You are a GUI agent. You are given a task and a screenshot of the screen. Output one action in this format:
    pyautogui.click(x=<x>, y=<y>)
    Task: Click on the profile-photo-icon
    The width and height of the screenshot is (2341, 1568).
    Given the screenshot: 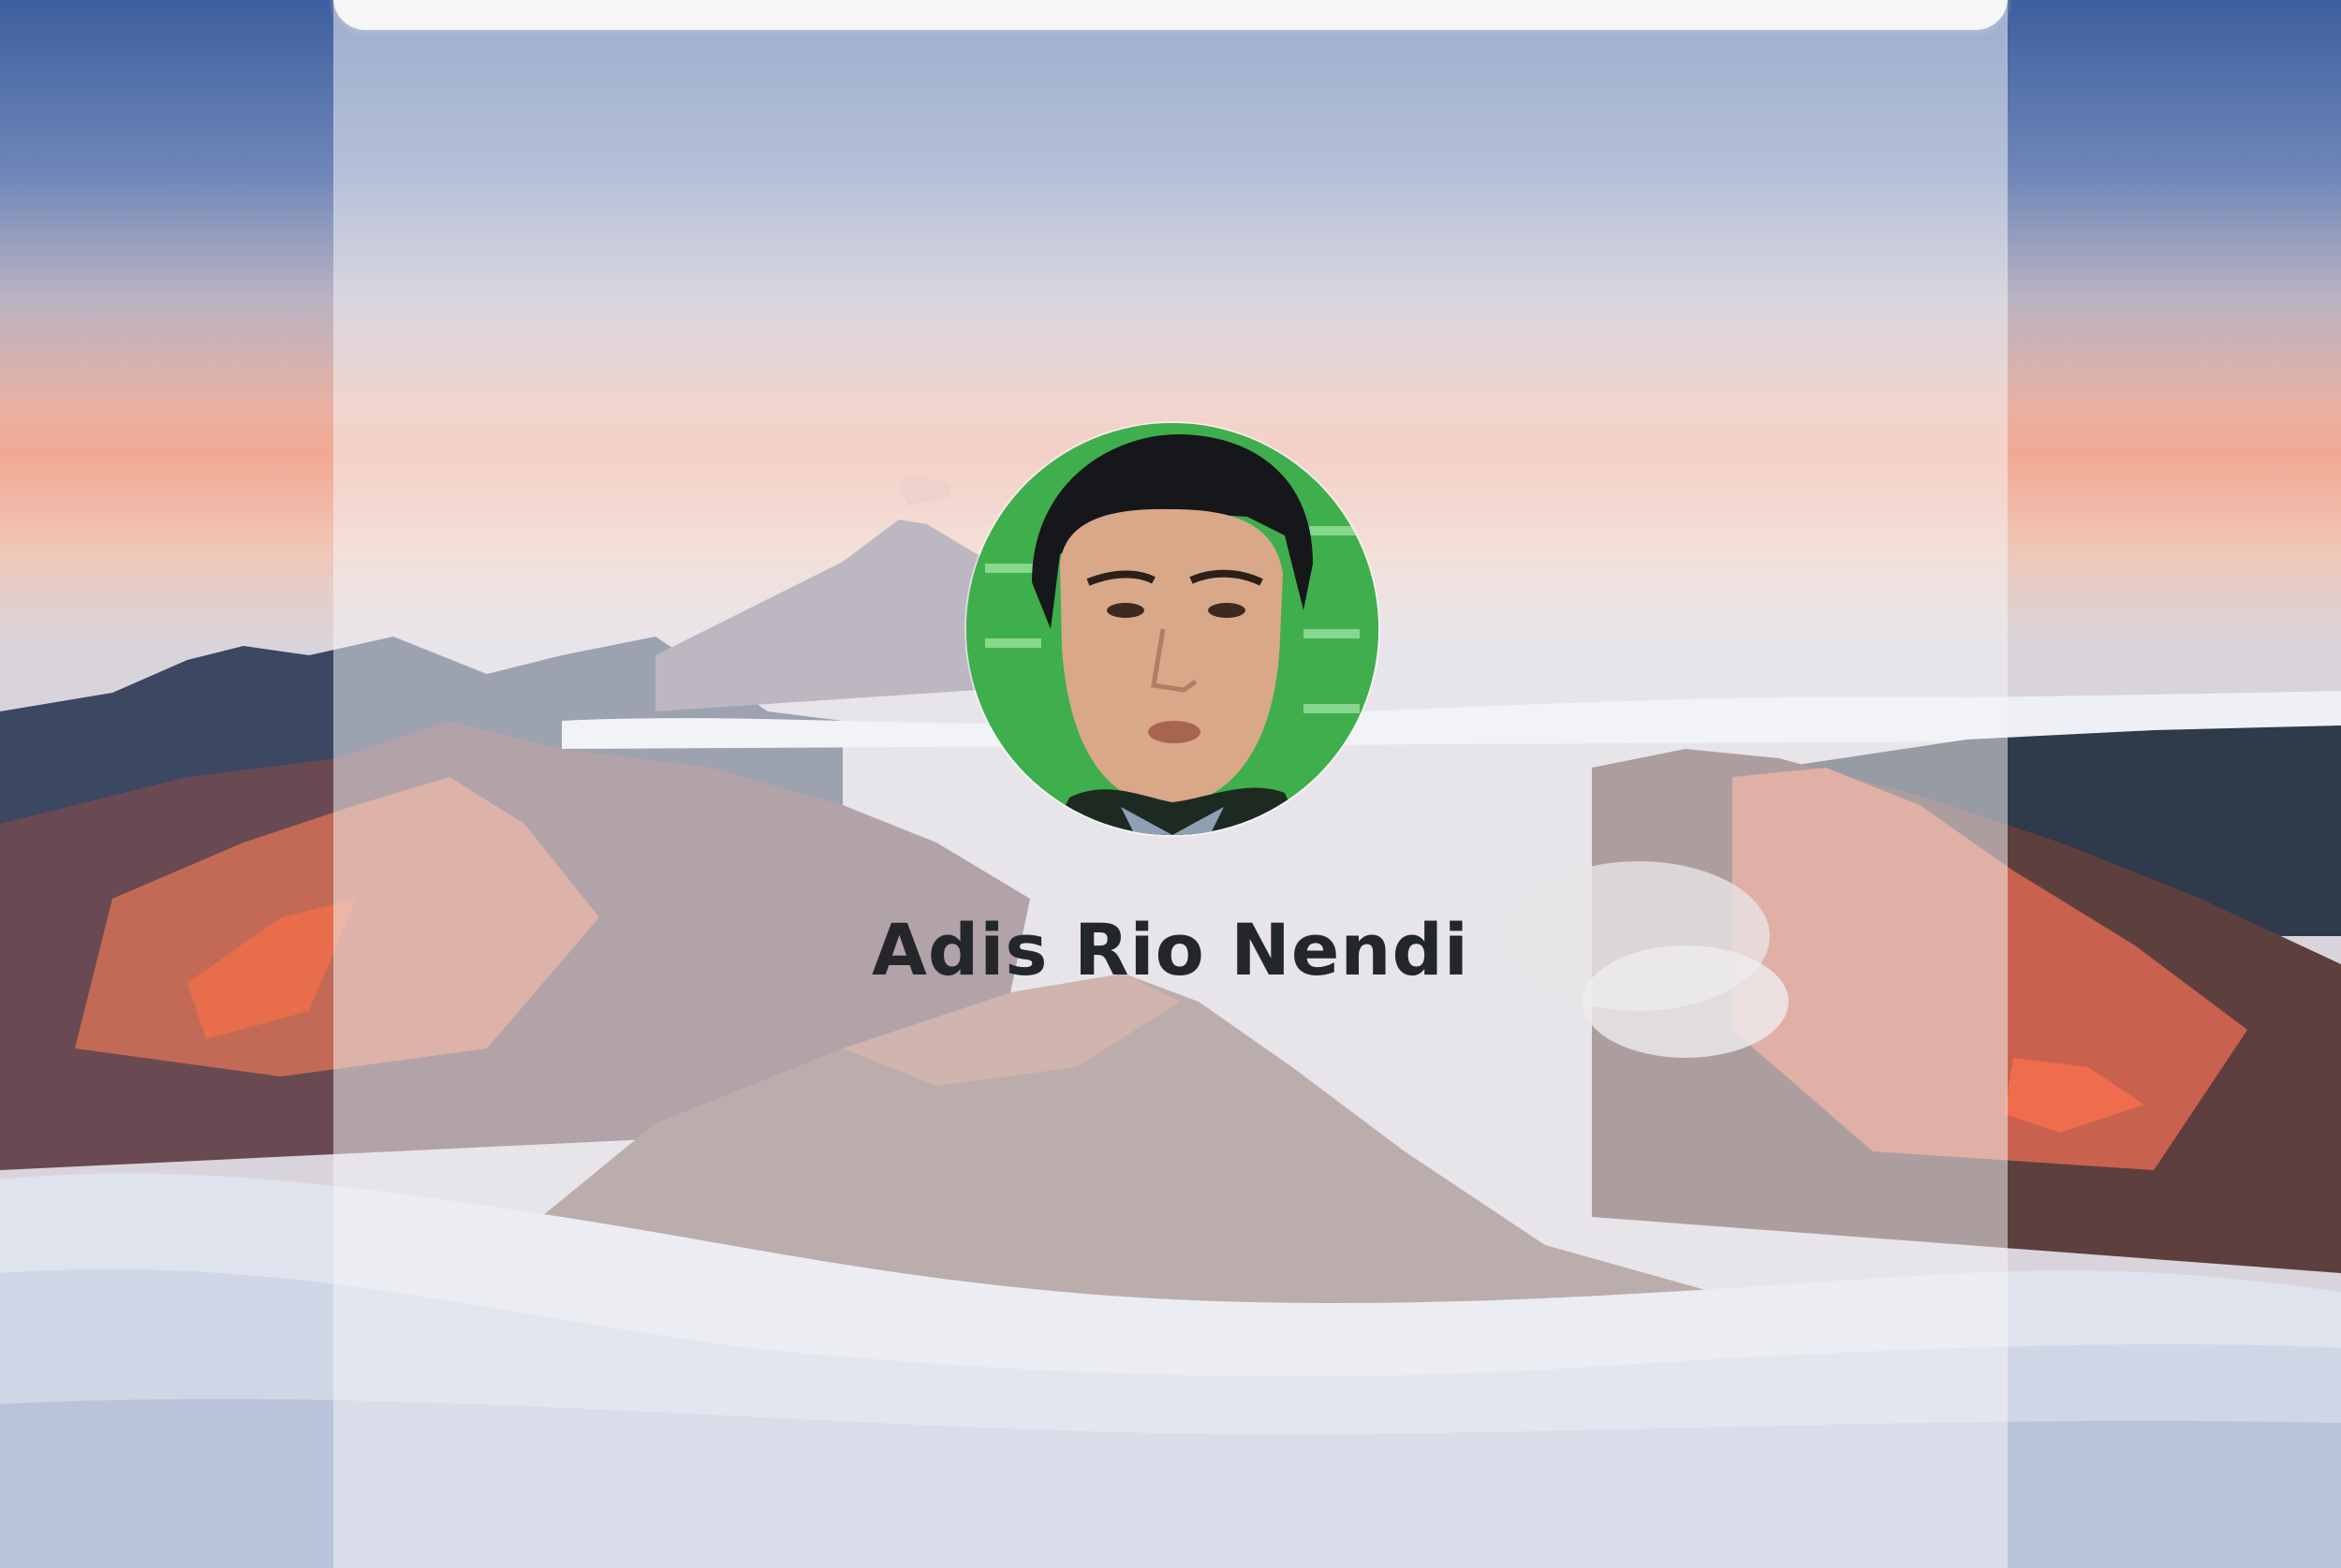 What is the action you would take?
    pyautogui.click(x=1172, y=629)
    